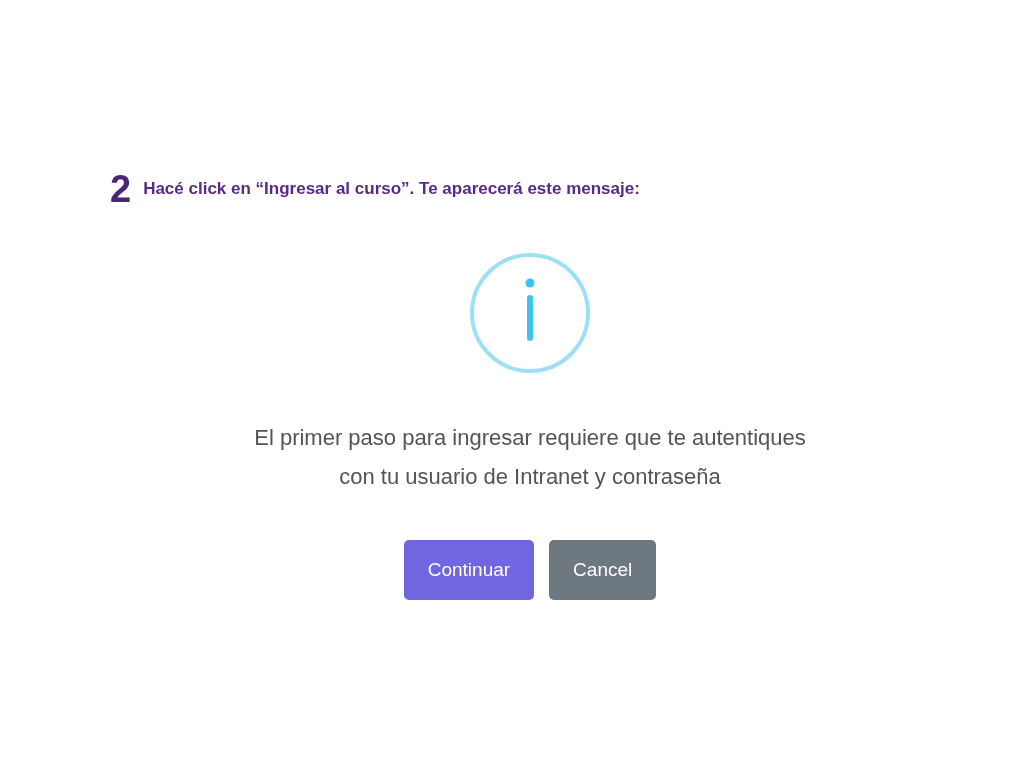 This screenshot has width=1024, height=779. I want to click on dialog-message: El primer paso para ingresar requiere que te autentiques con tu usuario de Intranet y contraseña, so click(530, 457).